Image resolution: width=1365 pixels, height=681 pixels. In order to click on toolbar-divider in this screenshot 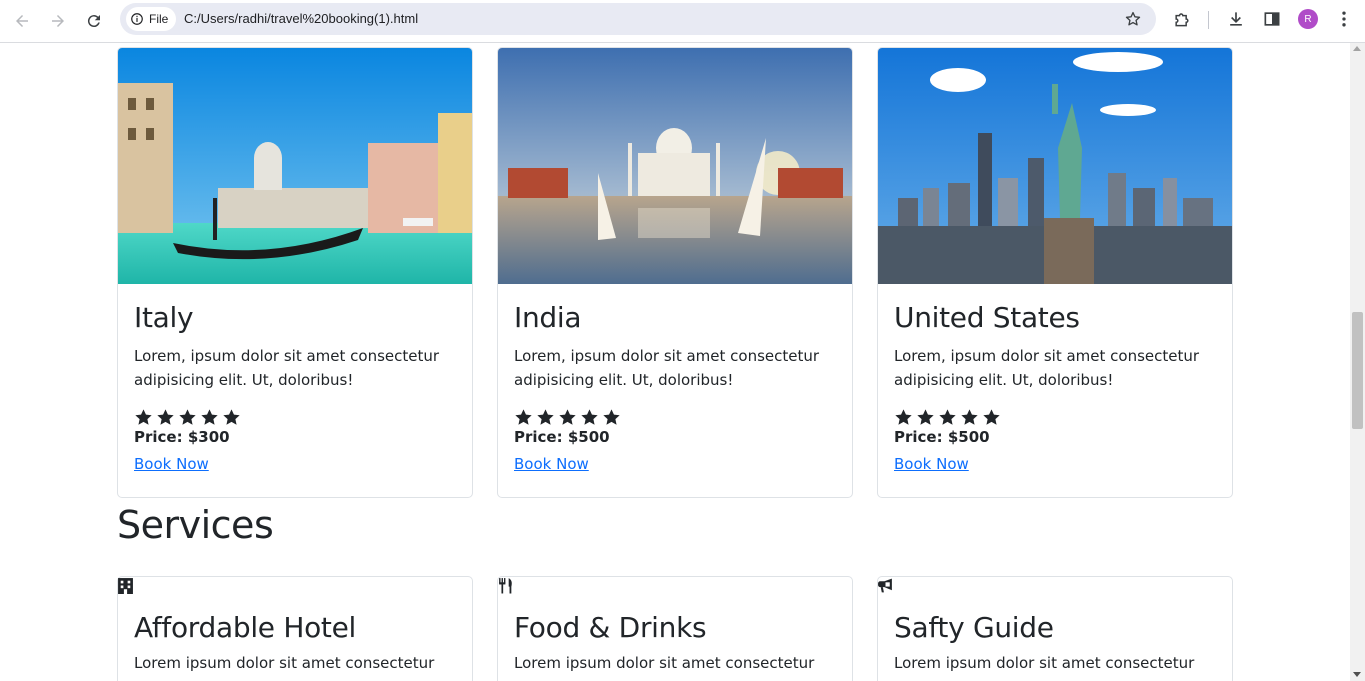, I will do `click(1208, 20)`.